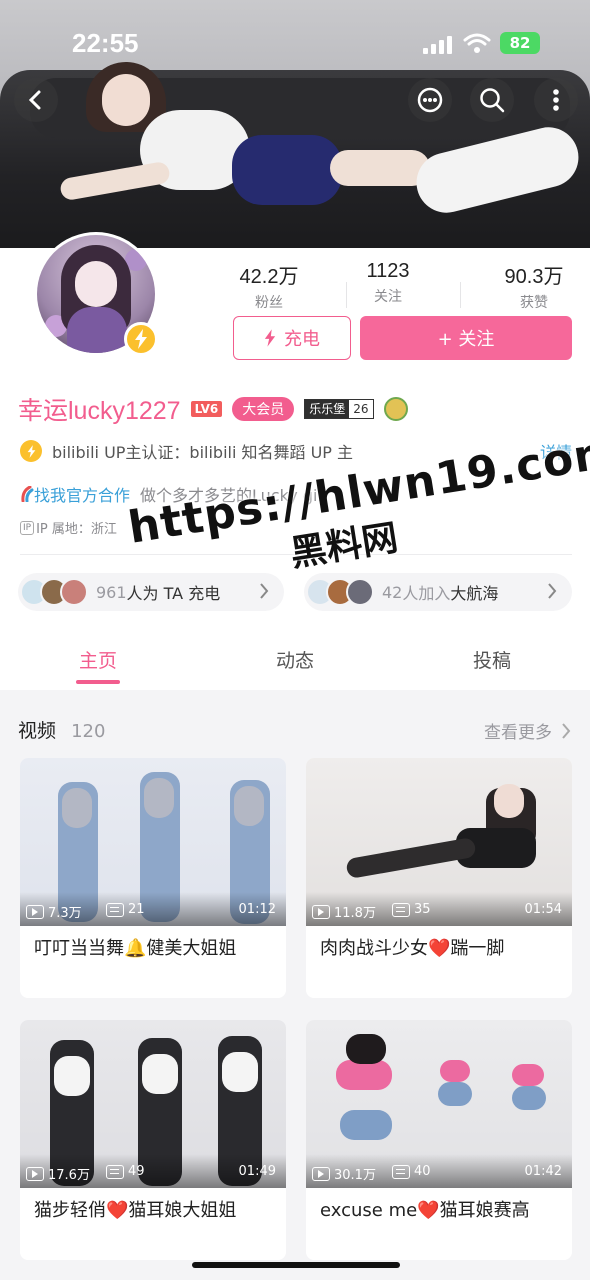 Image resolution: width=590 pixels, height=1280 pixels. Describe the element at coordinates (263, 409) in the screenshot. I see `vip-badge: 大会员` at that location.